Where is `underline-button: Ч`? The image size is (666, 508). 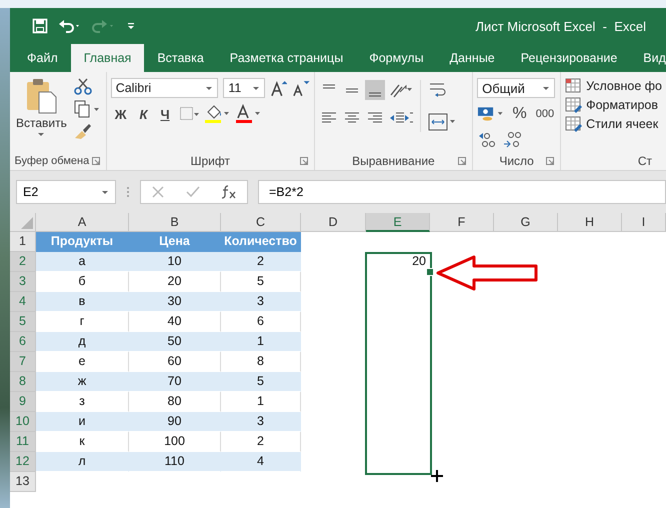 underline-button: Ч is located at coordinates (165, 114).